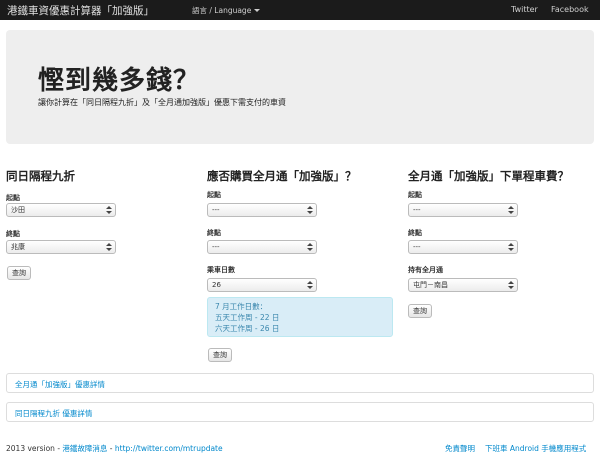  What do you see at coordinates (241, 306) in the screenshot?
I see `info-line: 7 月工作日數：` at bounding box center [241, 306].